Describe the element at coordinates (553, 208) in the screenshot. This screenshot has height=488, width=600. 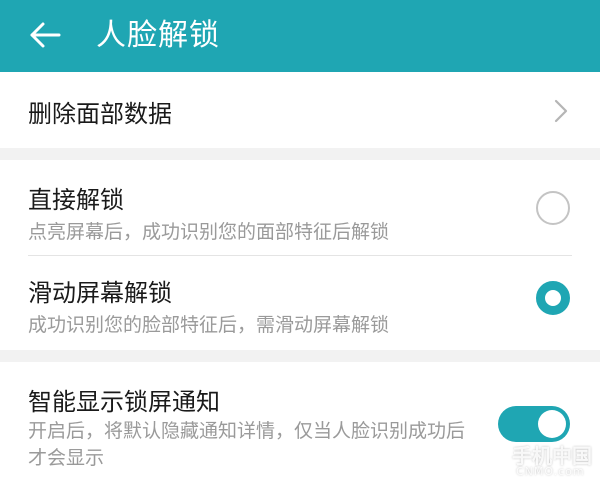
I see `direct-unlock-radio` at that location.